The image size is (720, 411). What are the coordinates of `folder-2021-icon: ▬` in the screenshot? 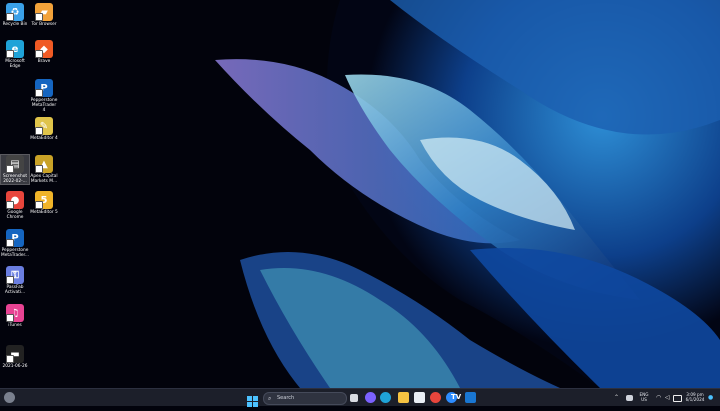 It's located at (15, 354).